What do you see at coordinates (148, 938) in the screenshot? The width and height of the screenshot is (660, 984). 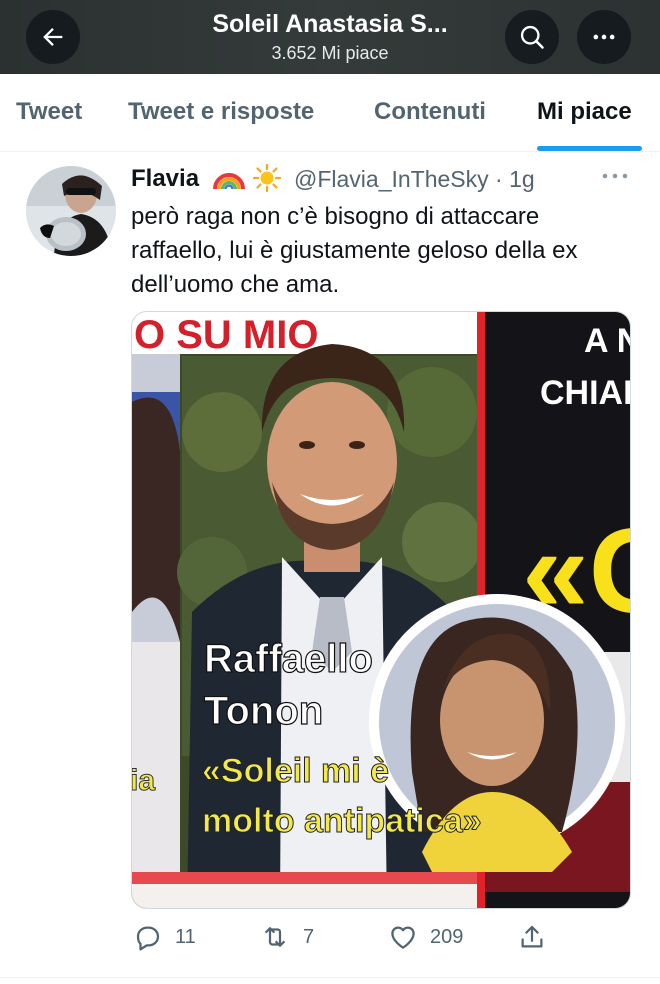 I see `reply-icon` at bounding box center [148, 938].